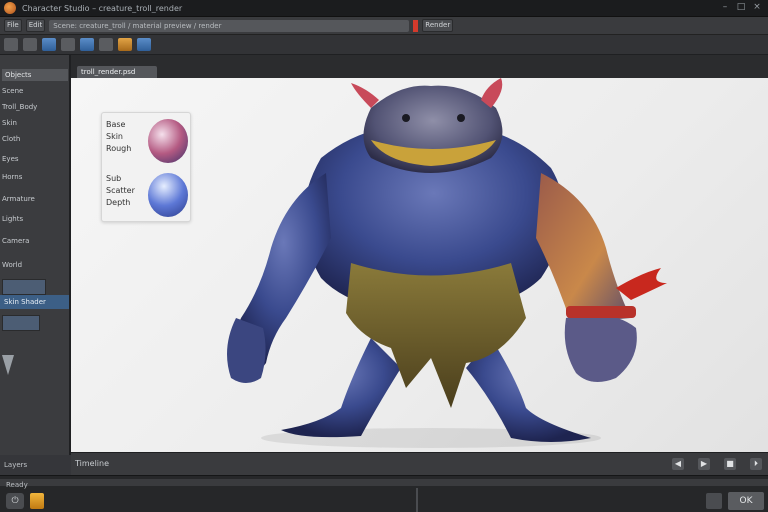  What do you see at coordinates (106, 44) in the screenshot?
I see `light-icon` at bounding box center [106, 44].